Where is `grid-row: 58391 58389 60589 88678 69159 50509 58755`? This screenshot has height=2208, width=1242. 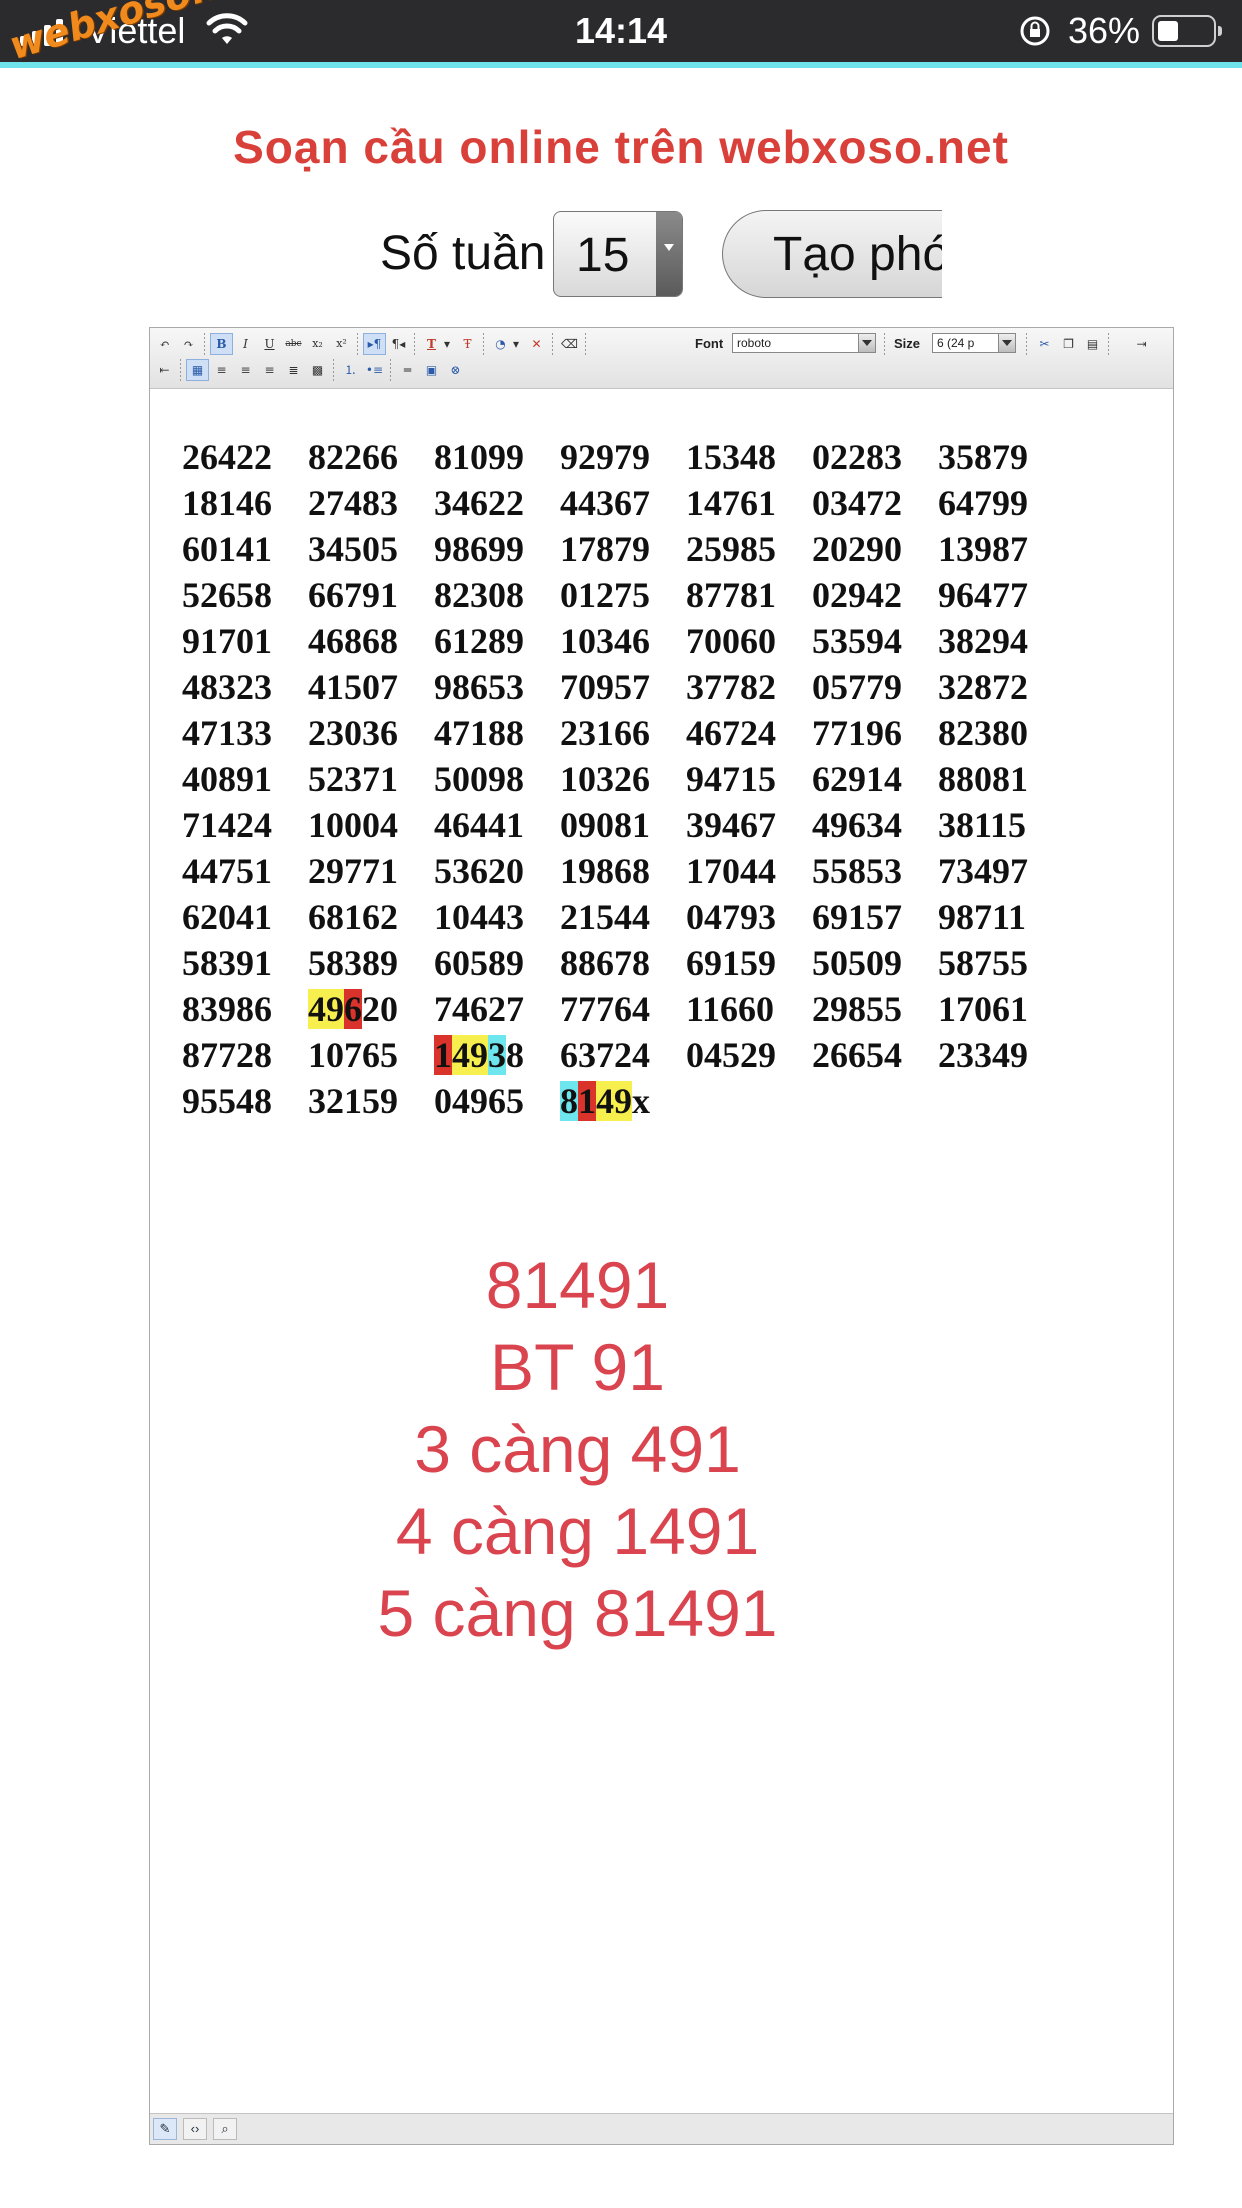
grid-row: 58391 58389 60589 88678 69159 50509 58755 is located at coordinates (623, 963).